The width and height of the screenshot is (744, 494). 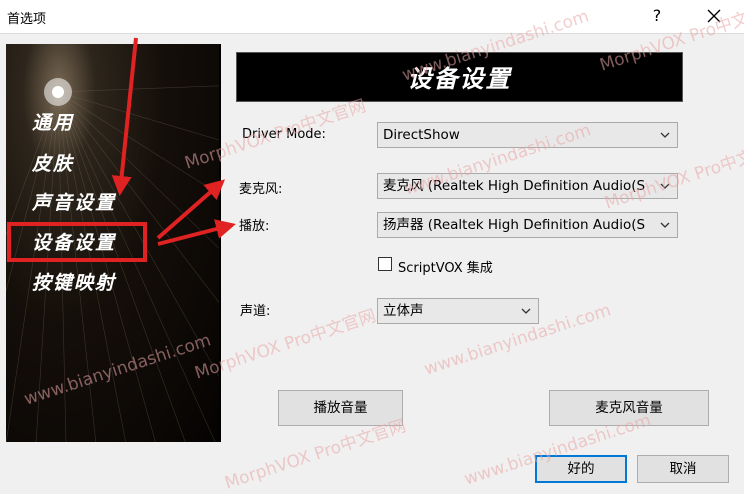 I want to click on channel-label: 声道:, so click(x=255, y=311).